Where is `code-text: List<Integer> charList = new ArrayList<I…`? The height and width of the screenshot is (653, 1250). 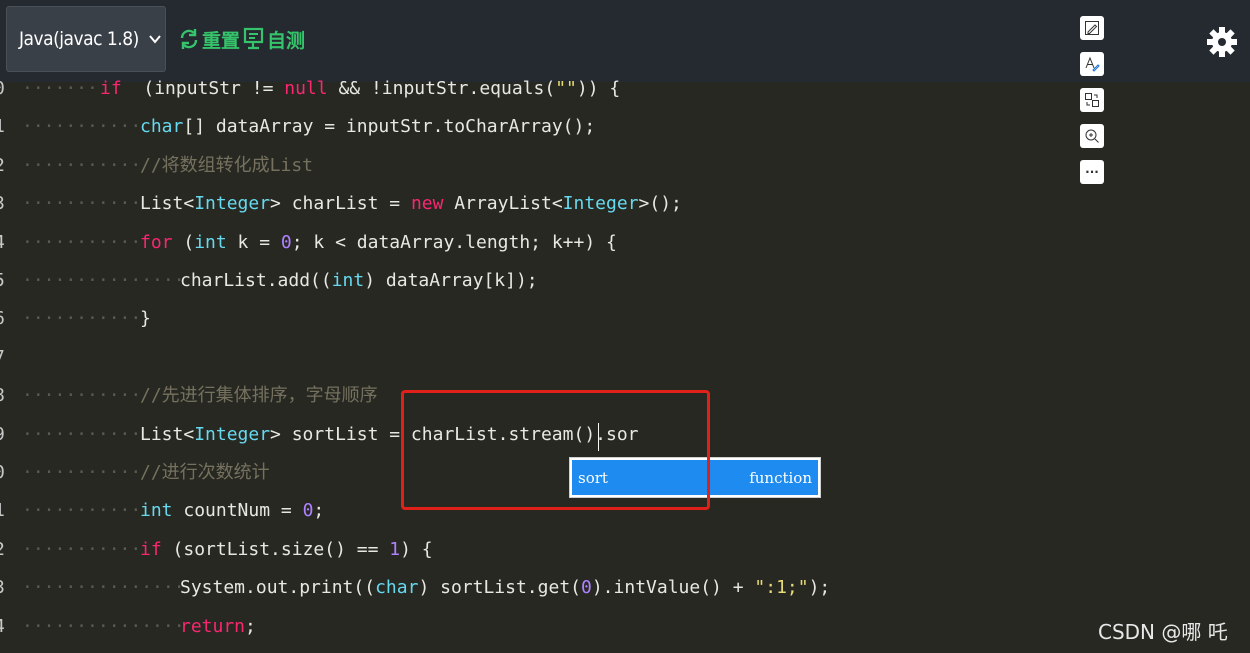
code-text: List<Integer> charList = new ArrayList<I… is located at coordinates (411, 204).